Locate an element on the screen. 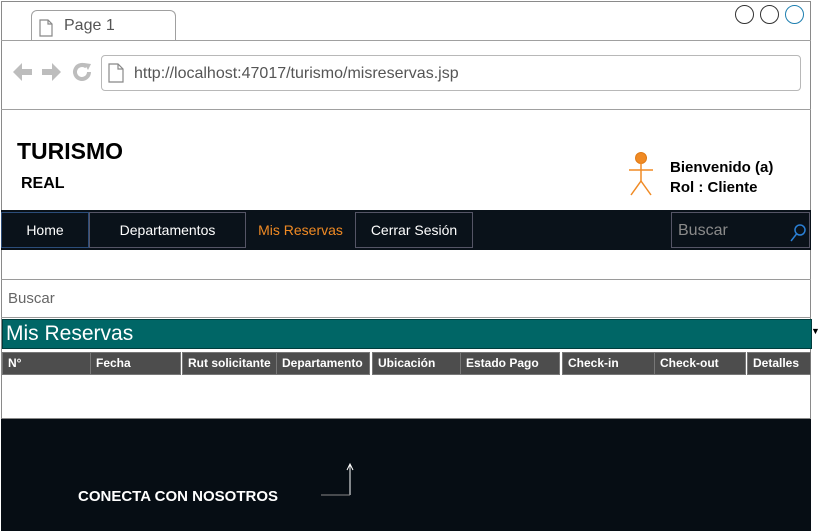 Image resolution: width=823 pixels, height=532 pixels. column-header-departamento: Departamento is located at coordinates (323, 363).